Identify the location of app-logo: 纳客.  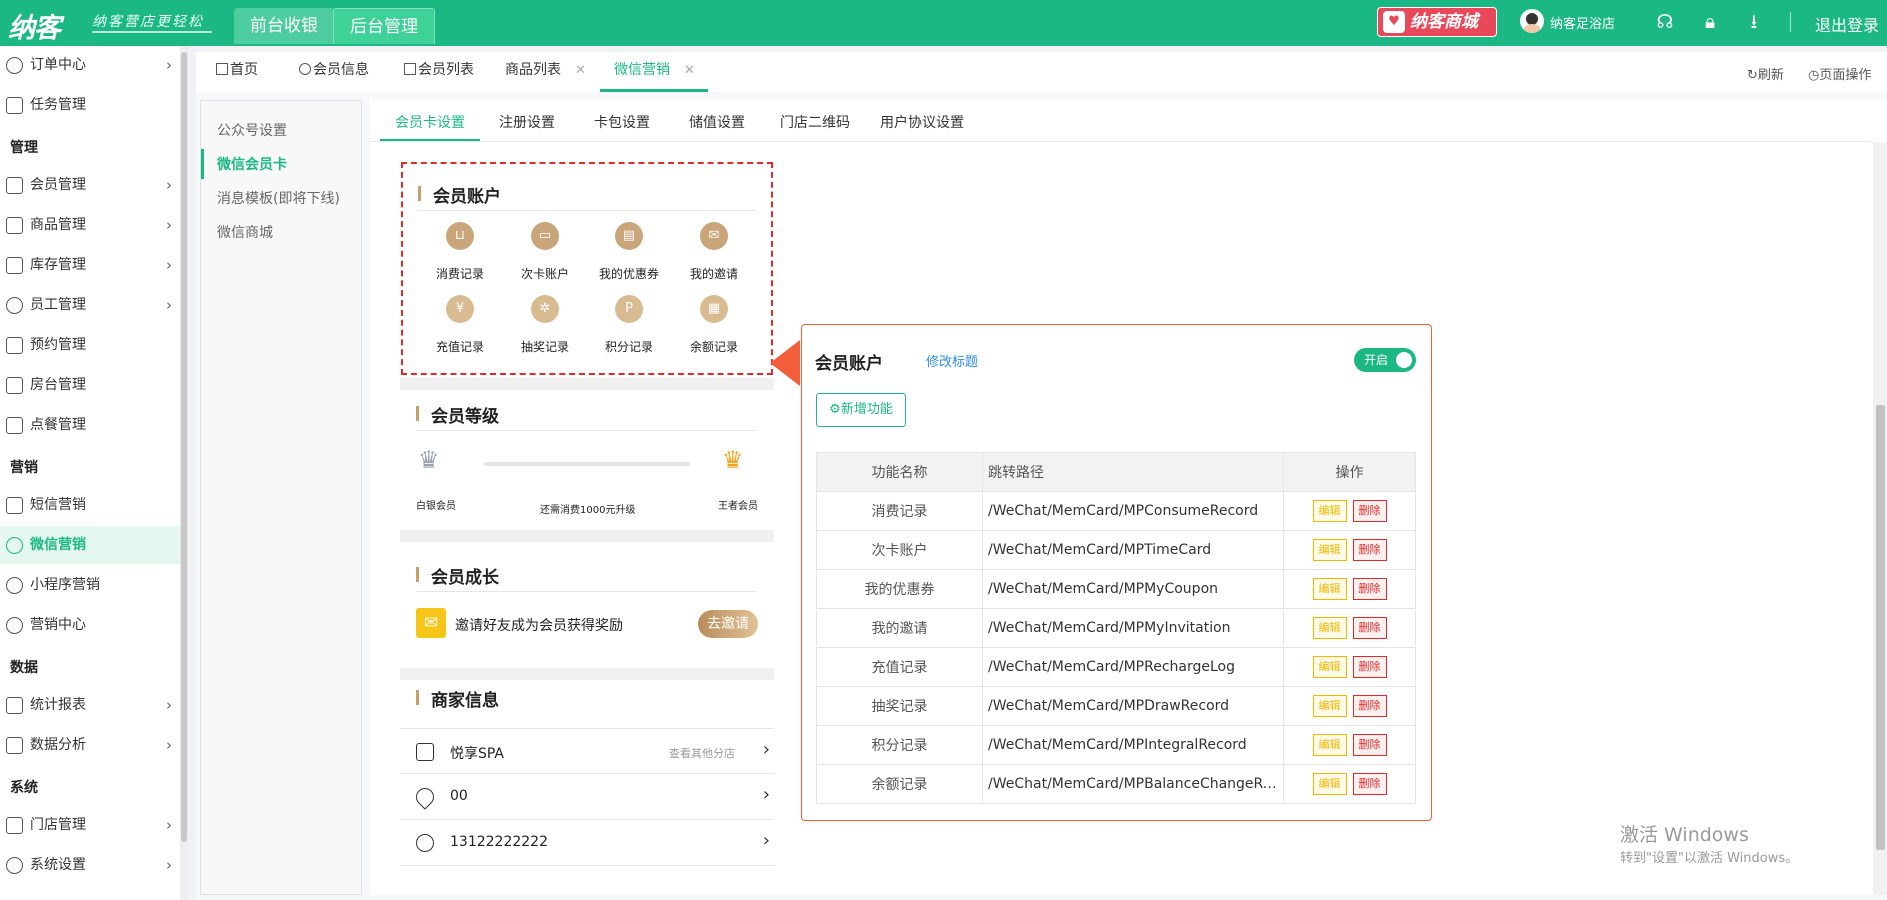
(34, 25).